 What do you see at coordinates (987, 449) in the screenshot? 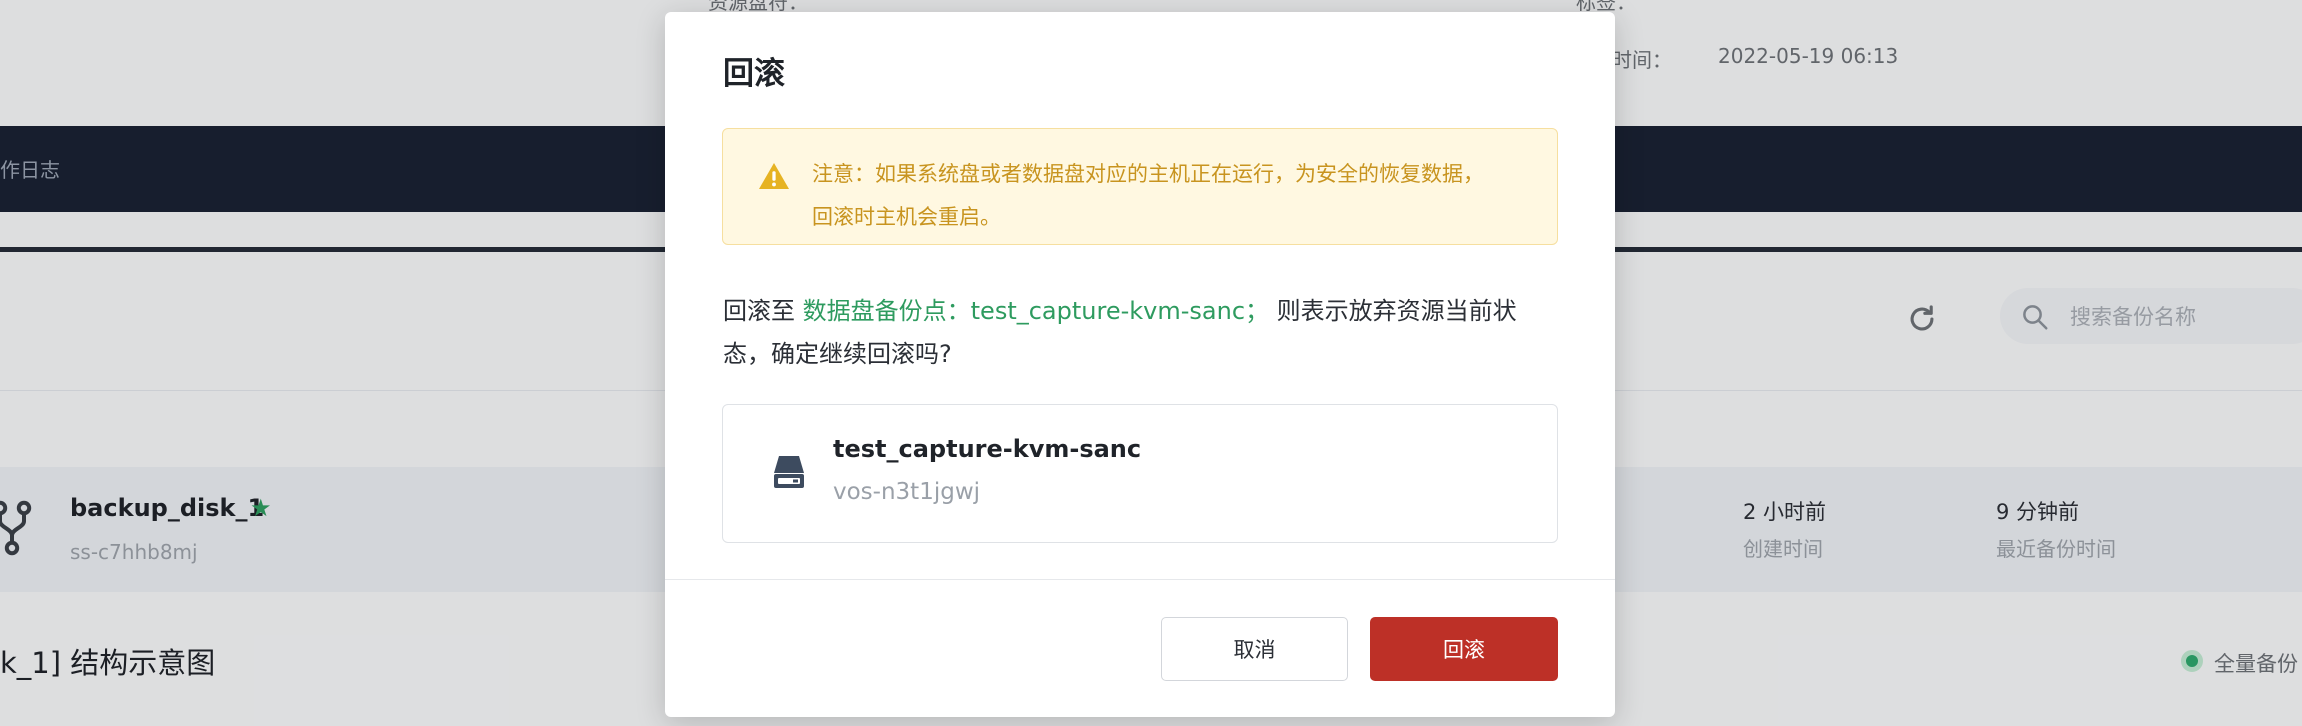
I see `backup-point-name: test_capture-kvm-sanc` at bounding box center [987, 449].